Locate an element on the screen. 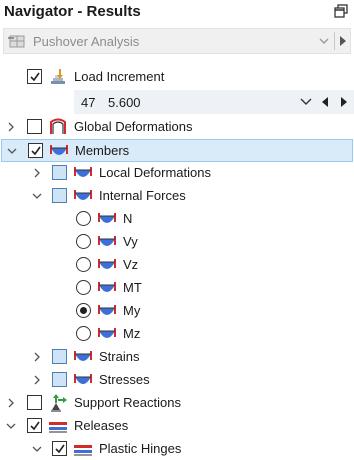 The width and height of the screenshot is (354, 460). load-increment-checkbox is located at coordinates (34, 76).